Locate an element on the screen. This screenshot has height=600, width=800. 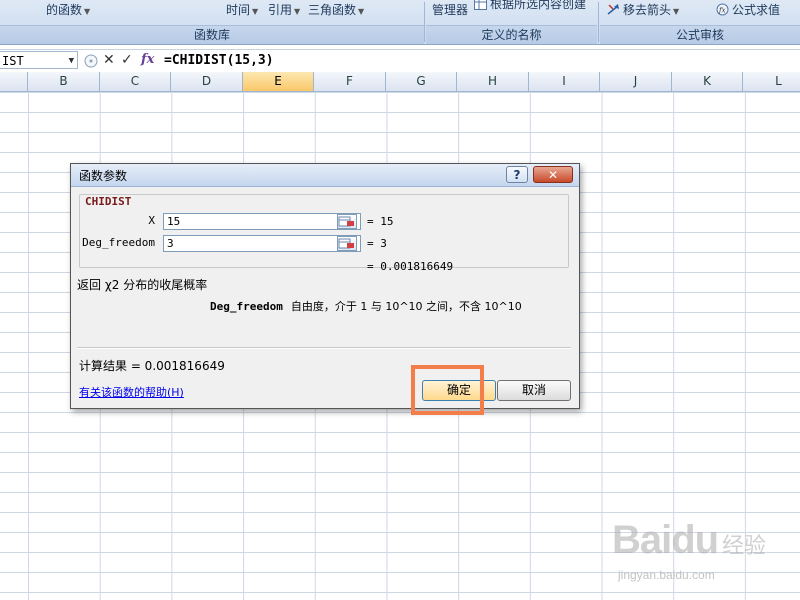
ribbon-create-from-selection-button: 根据所选内容创建 is located at coordinates (530, 6).